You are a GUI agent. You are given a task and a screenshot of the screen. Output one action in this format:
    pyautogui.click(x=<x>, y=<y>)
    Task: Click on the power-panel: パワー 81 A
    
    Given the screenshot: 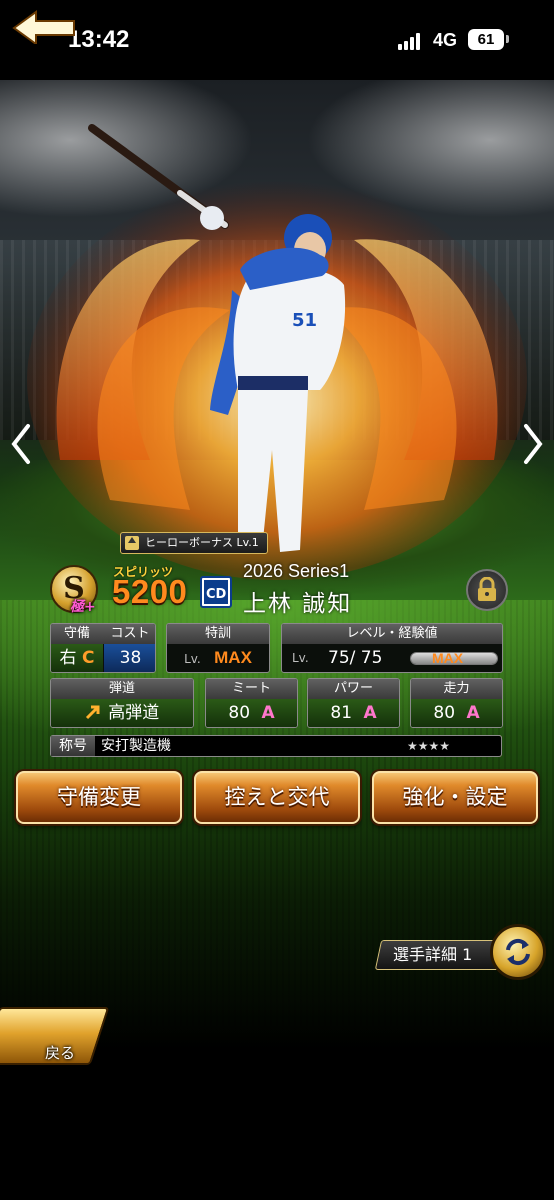 What is the action you would take?
    pyautogui.click(x=353, y=703)
    